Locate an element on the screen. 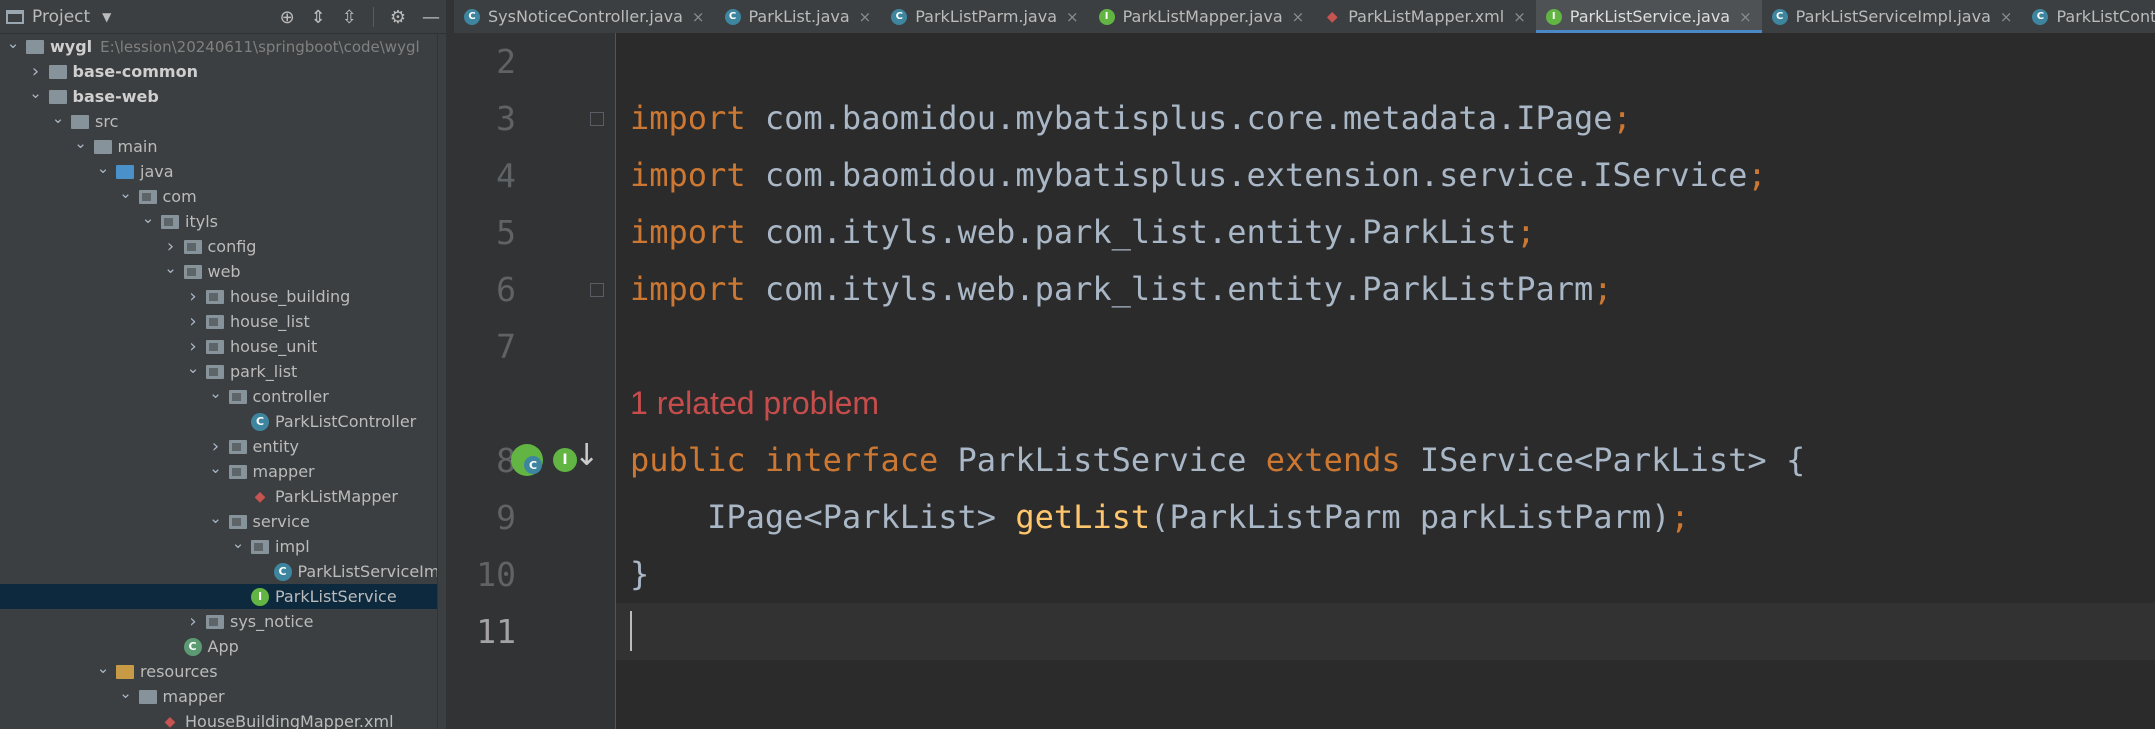 The width and height of the screenshot is (2155, 729). line-number: 7 is located at coordinates (506, 346).